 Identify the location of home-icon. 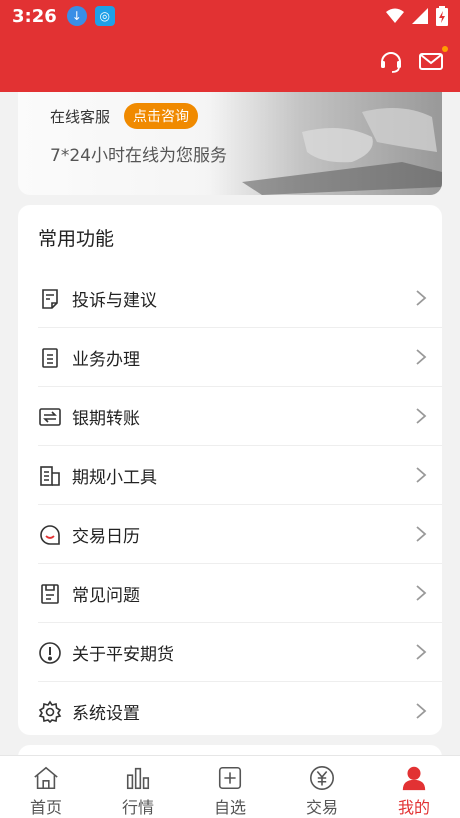
(46, 778).